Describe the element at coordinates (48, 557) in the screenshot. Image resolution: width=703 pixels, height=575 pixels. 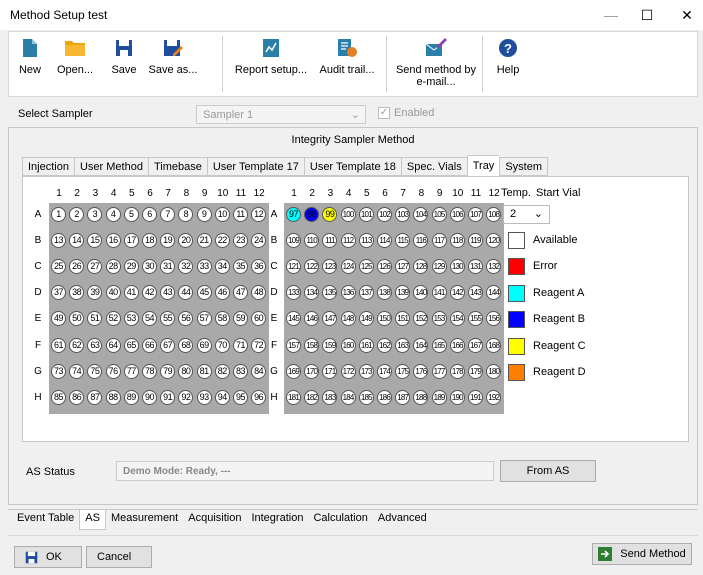
I see `ok-button: OK` at that location.